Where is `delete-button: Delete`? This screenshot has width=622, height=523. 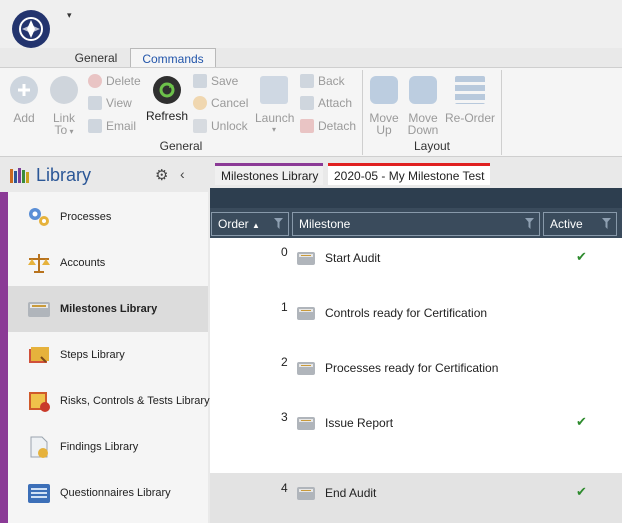
delete-button: Delete is located at coordinates (114, 81).